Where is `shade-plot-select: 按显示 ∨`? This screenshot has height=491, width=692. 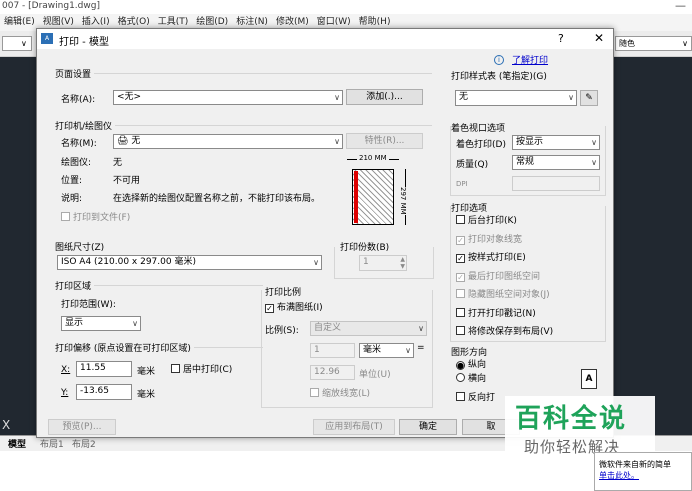
shade-plot-select: 按显示 ∨ is located at coordinates (556, 142).